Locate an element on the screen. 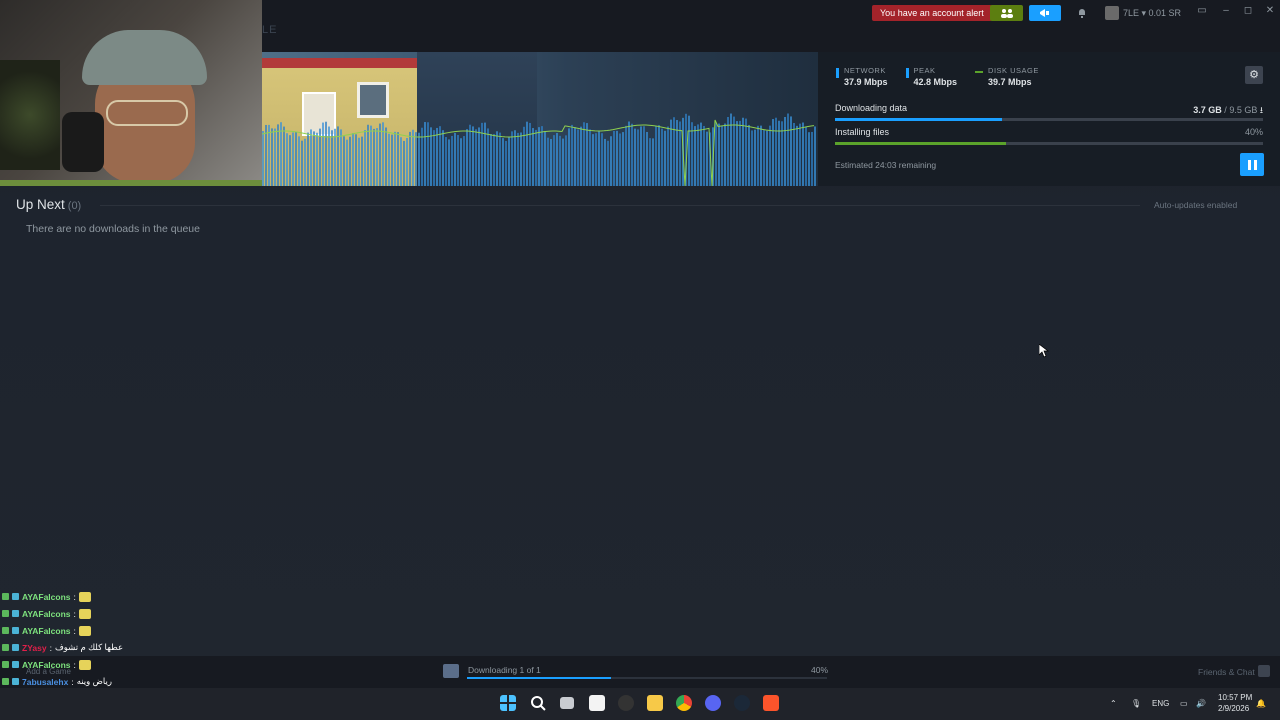 This screenshot has height=720, width=1280. stat-value: 39.7 Mbps is located at coordinates (1010, 82).